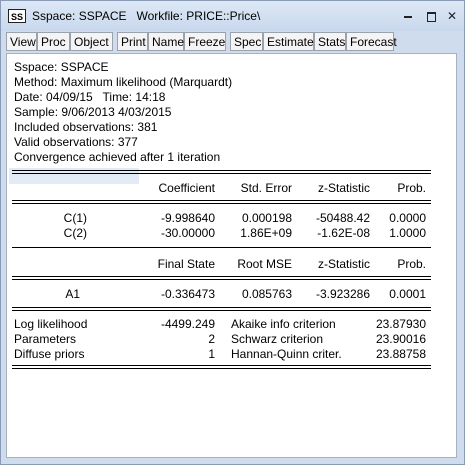  What do you see at coordinates (186, 188) in the screenshot?
I see `column-header: Coefficient` at bounding box center [186, 188].